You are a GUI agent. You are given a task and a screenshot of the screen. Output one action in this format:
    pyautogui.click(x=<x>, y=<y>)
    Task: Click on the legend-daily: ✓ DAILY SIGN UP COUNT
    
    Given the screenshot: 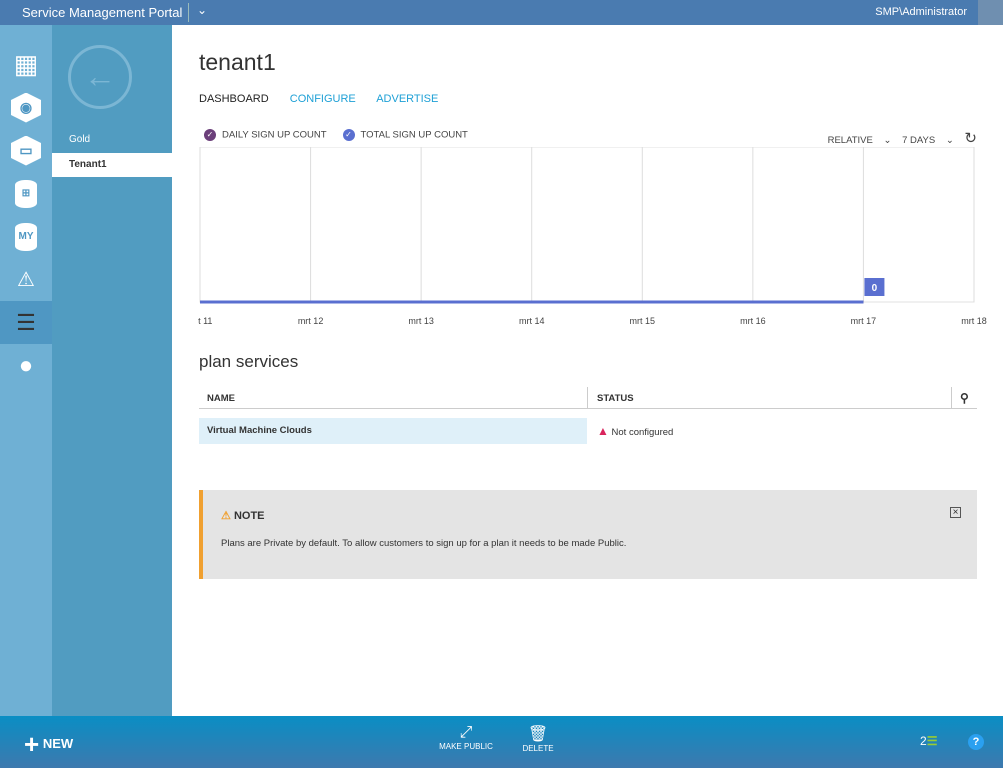 What is the action you would take?
    pyautogui.click(x=265, y=135)
    